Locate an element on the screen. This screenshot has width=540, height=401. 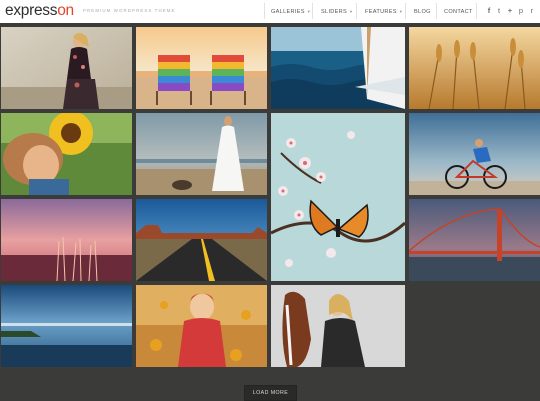
gallery-thumb-sea-dusk is located at coordinates (66, 326).